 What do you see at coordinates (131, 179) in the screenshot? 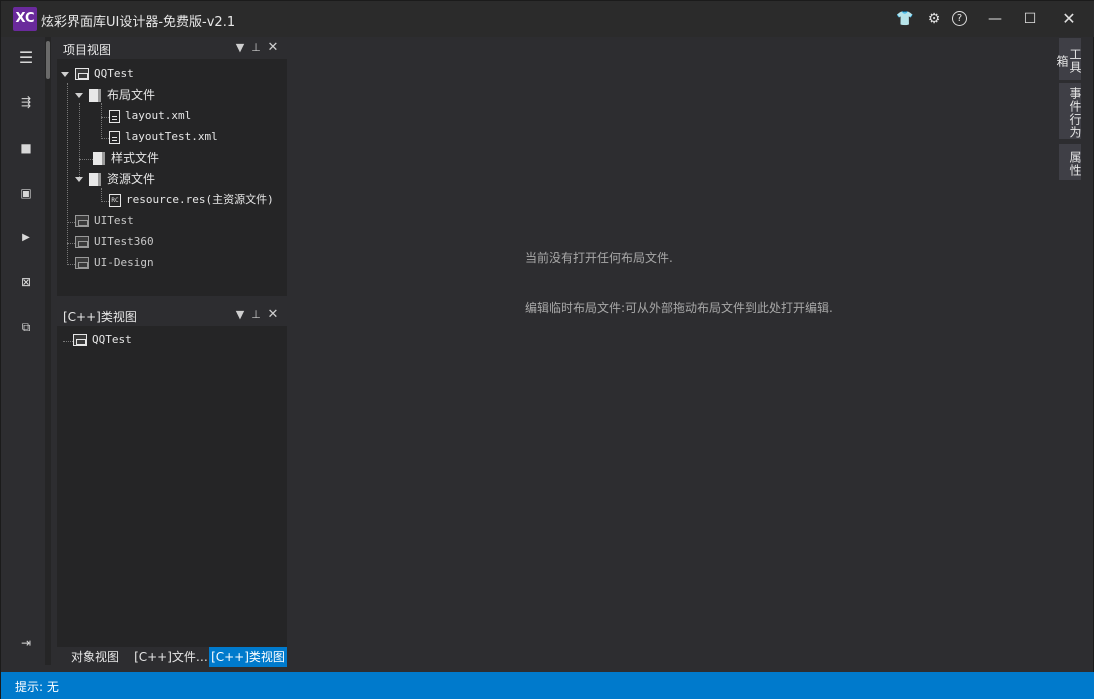
I see `tree-item-label: 资源文件` at bounding box center [131, 179].